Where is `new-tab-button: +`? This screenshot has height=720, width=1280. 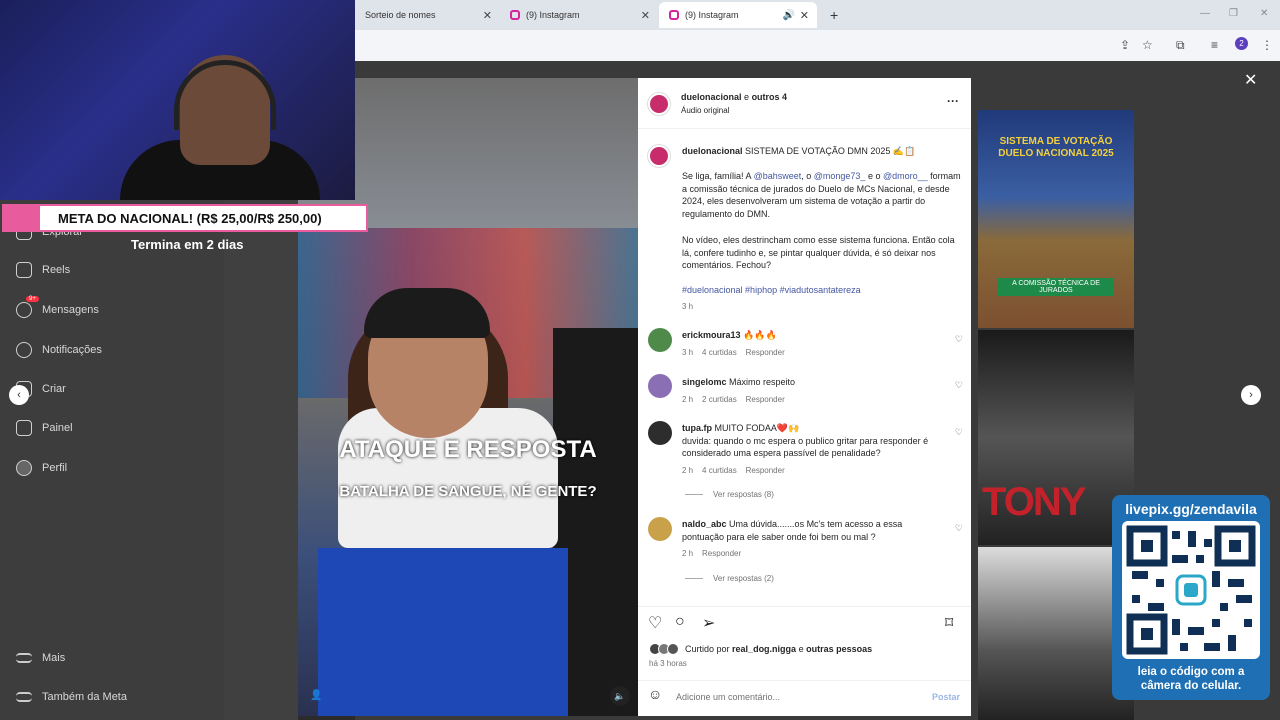
new-tab-button: + is located at coordinates (830, 15).